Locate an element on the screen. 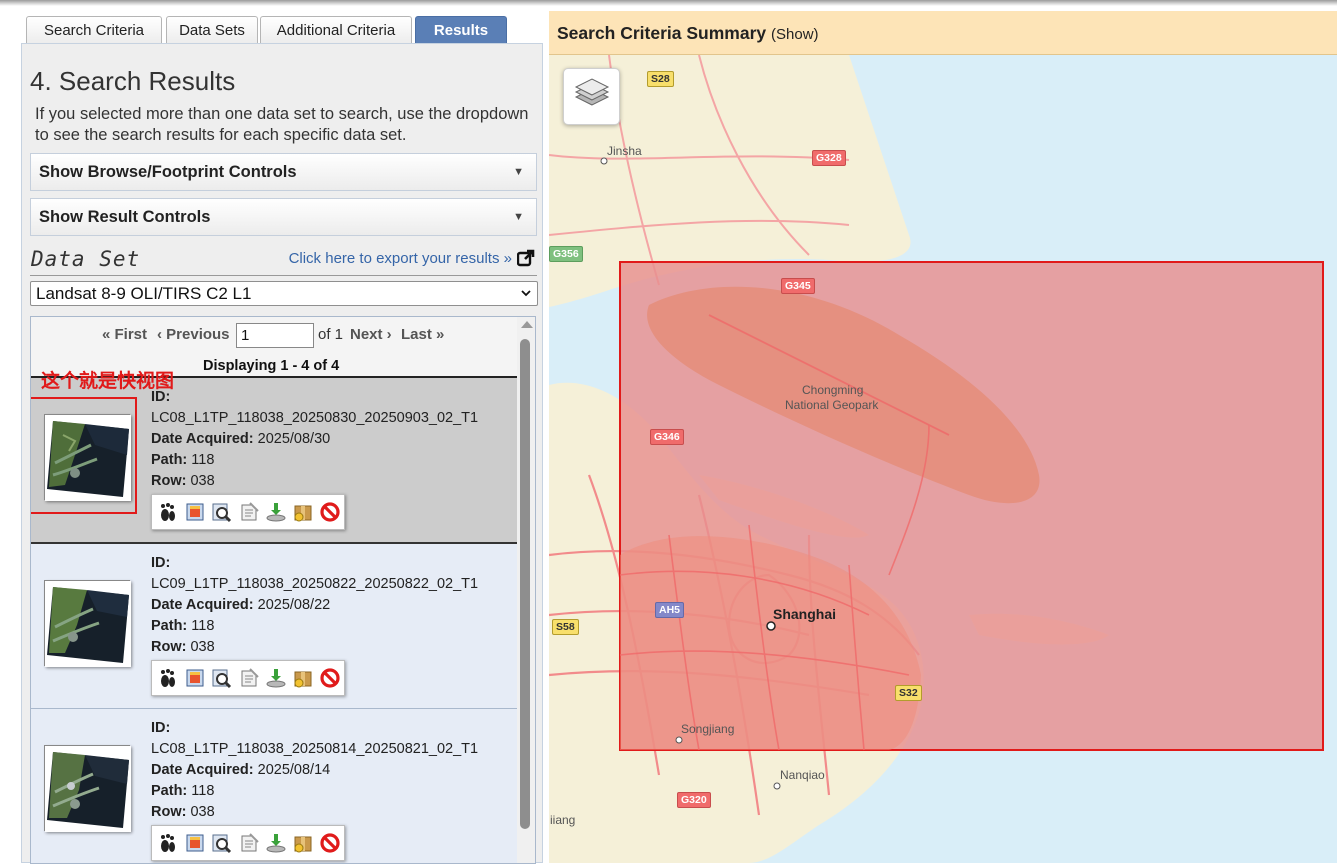 The height and width of the screenshot is (864, 1337). external-link-icon is located at coordinates (526, 258).